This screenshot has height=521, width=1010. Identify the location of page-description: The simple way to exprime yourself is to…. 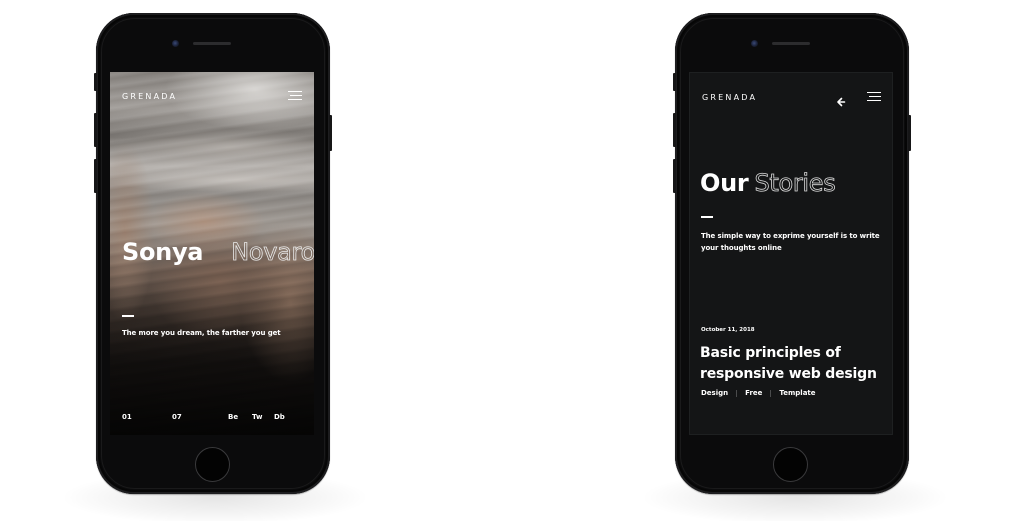
(790, 242).